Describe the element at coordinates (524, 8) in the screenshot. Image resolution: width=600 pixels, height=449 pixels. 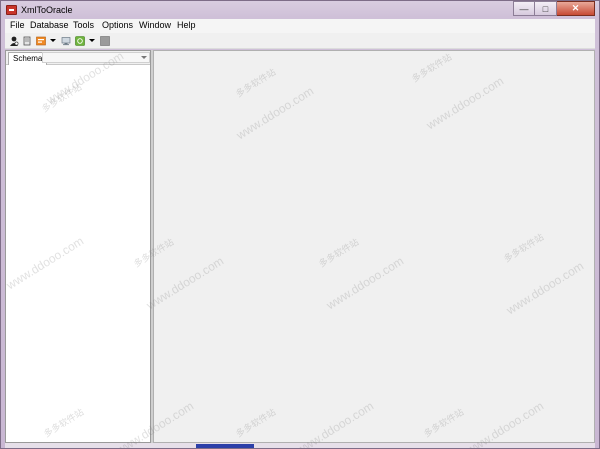
I see `minimize-button: —` at that location.